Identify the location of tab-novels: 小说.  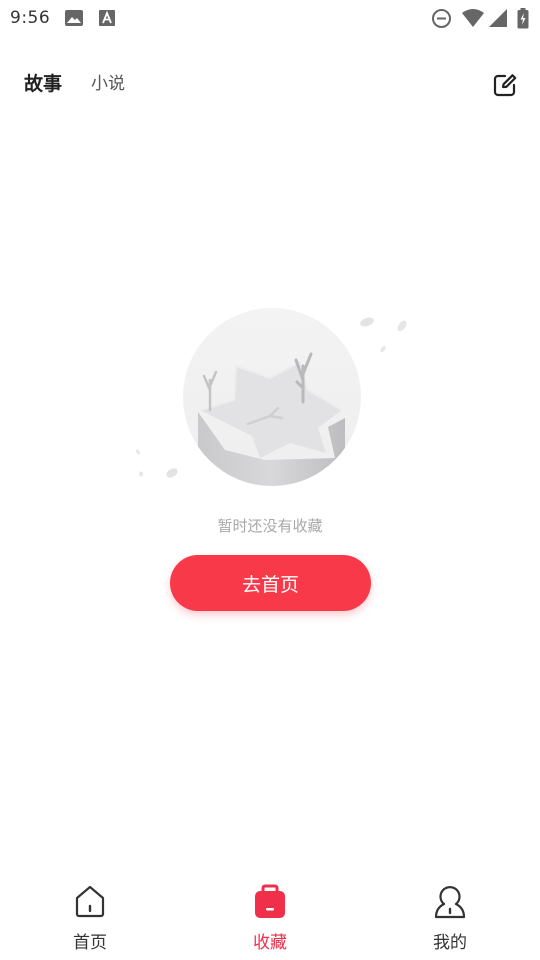
(108, 84).